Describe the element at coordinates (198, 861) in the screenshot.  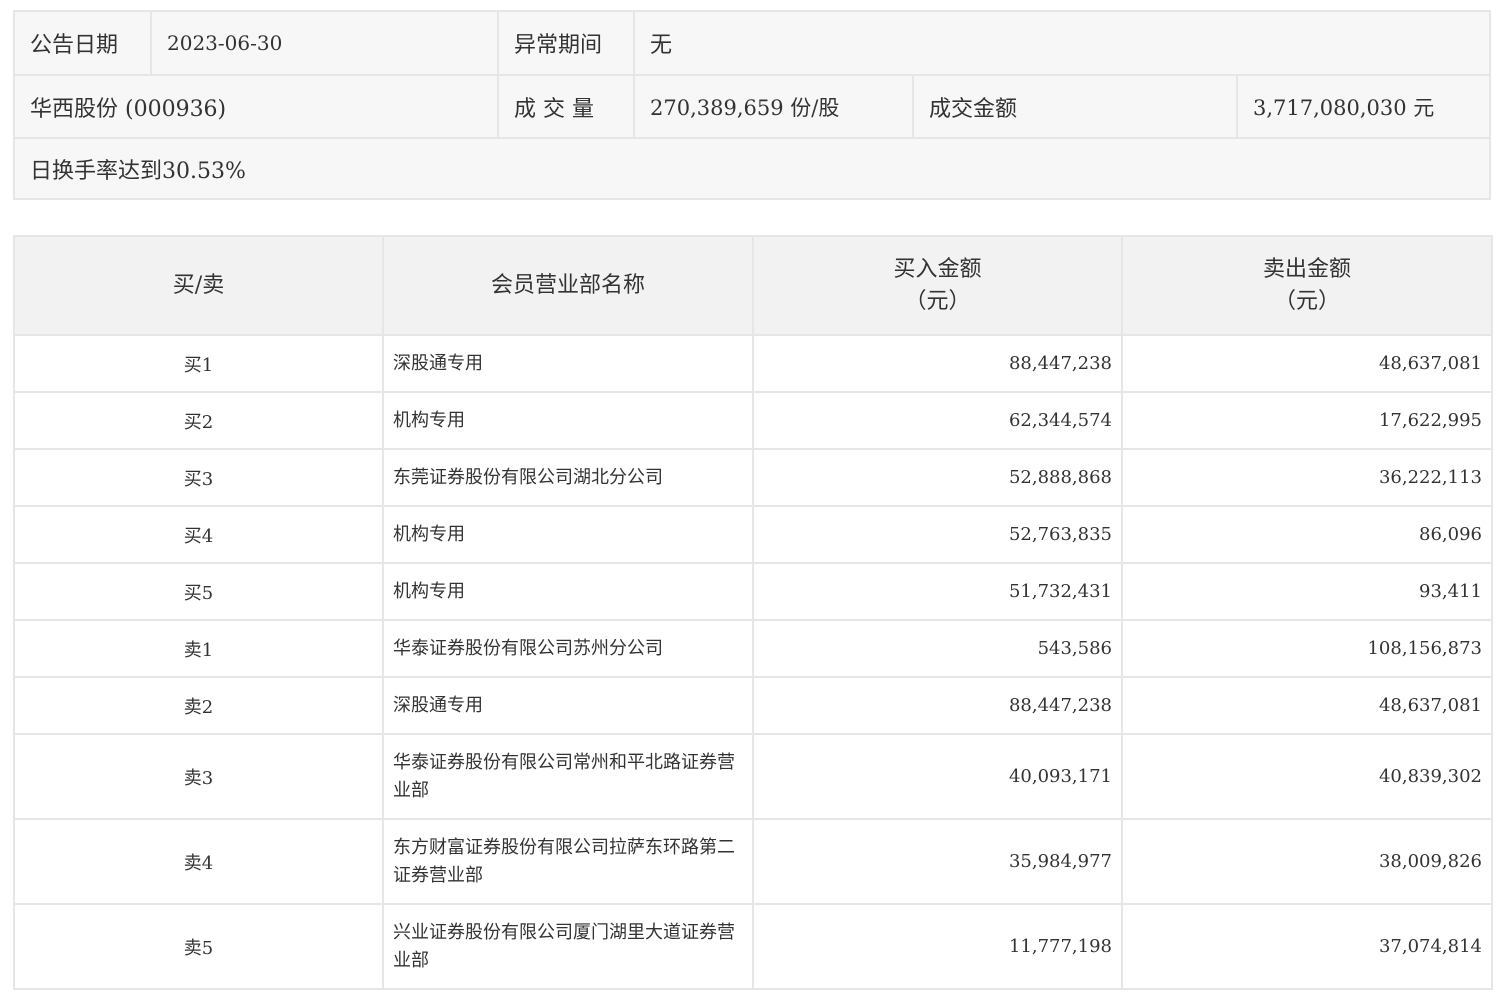
I see `row-direction: 卖4` at that location.